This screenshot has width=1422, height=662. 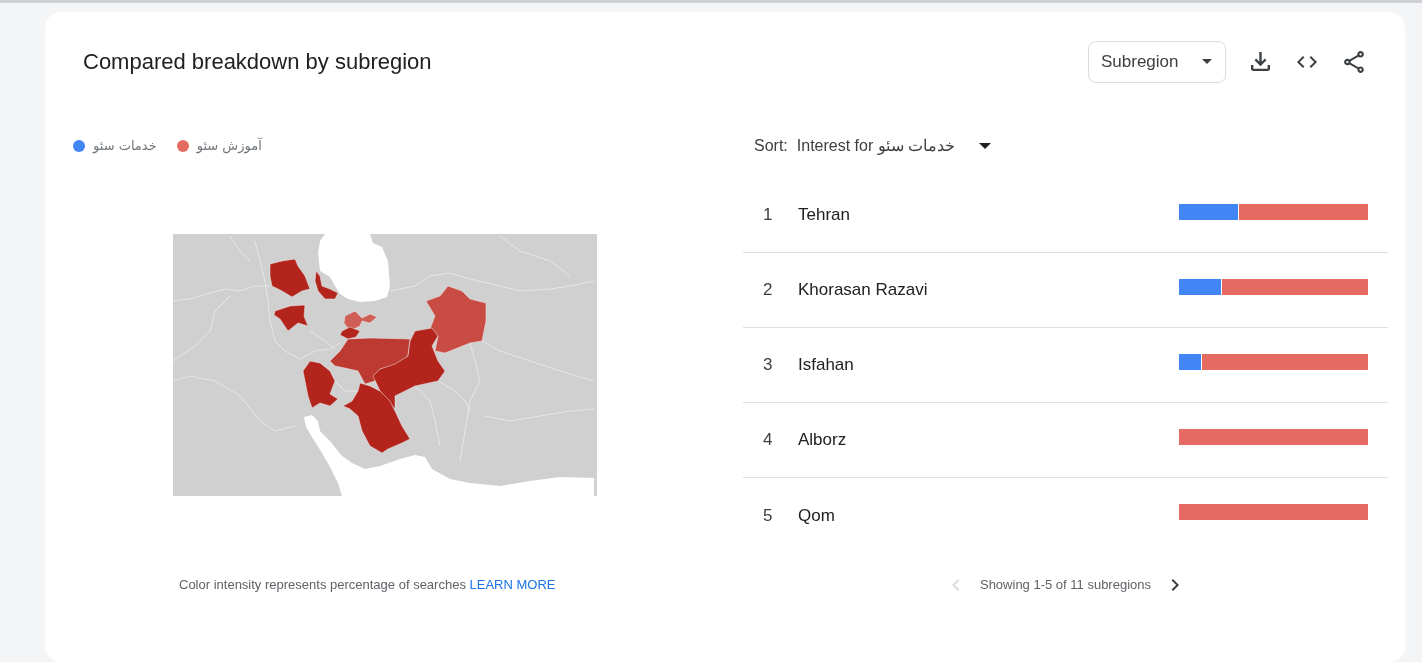 I want to click on rank-number: 2, so click(x=768, y=290).